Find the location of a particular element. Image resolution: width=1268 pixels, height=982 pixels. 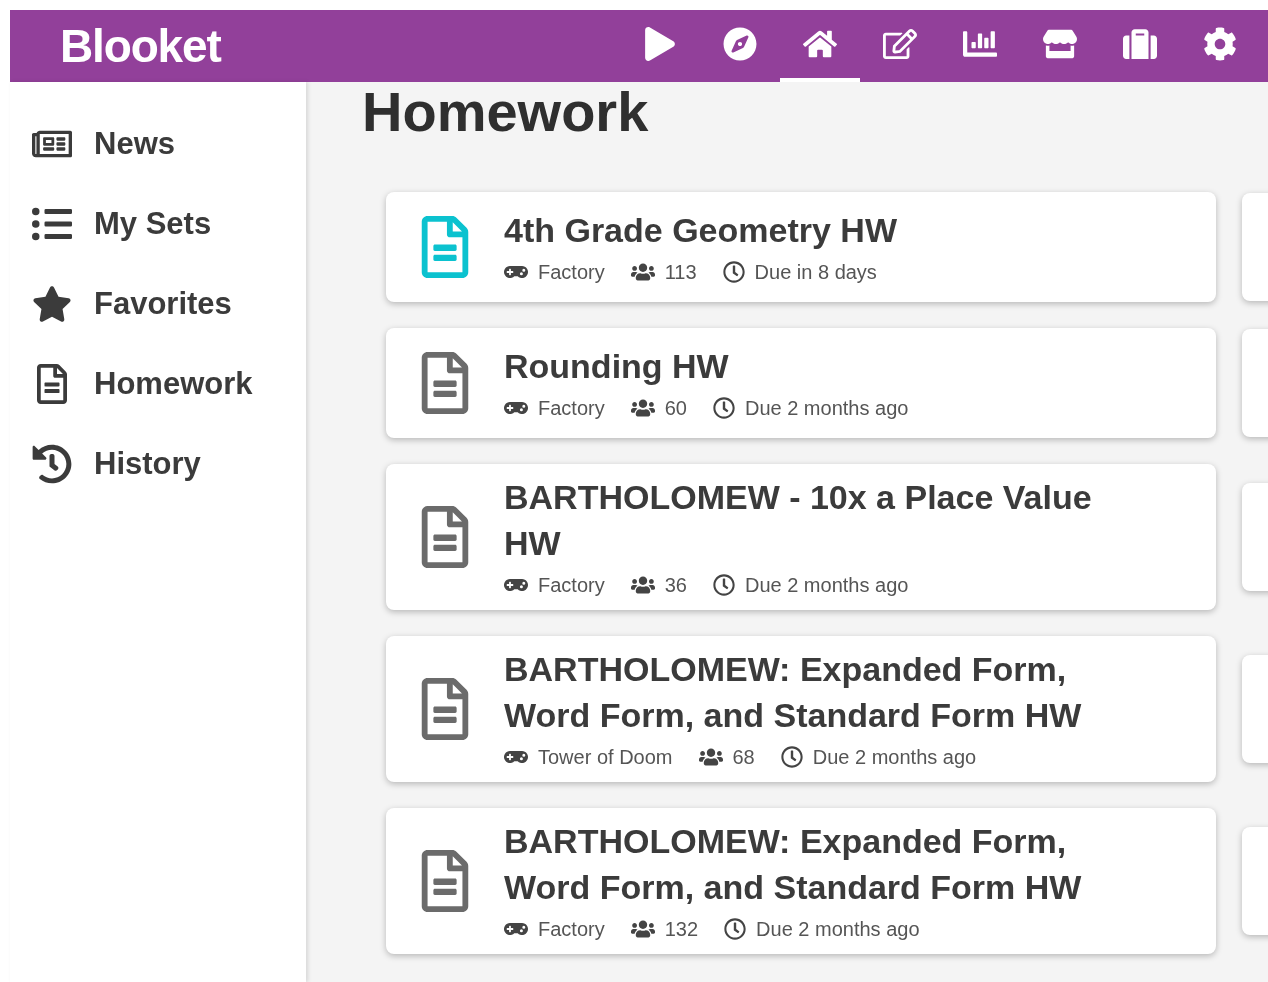

edit-icon is located at coordinates (900, 44).